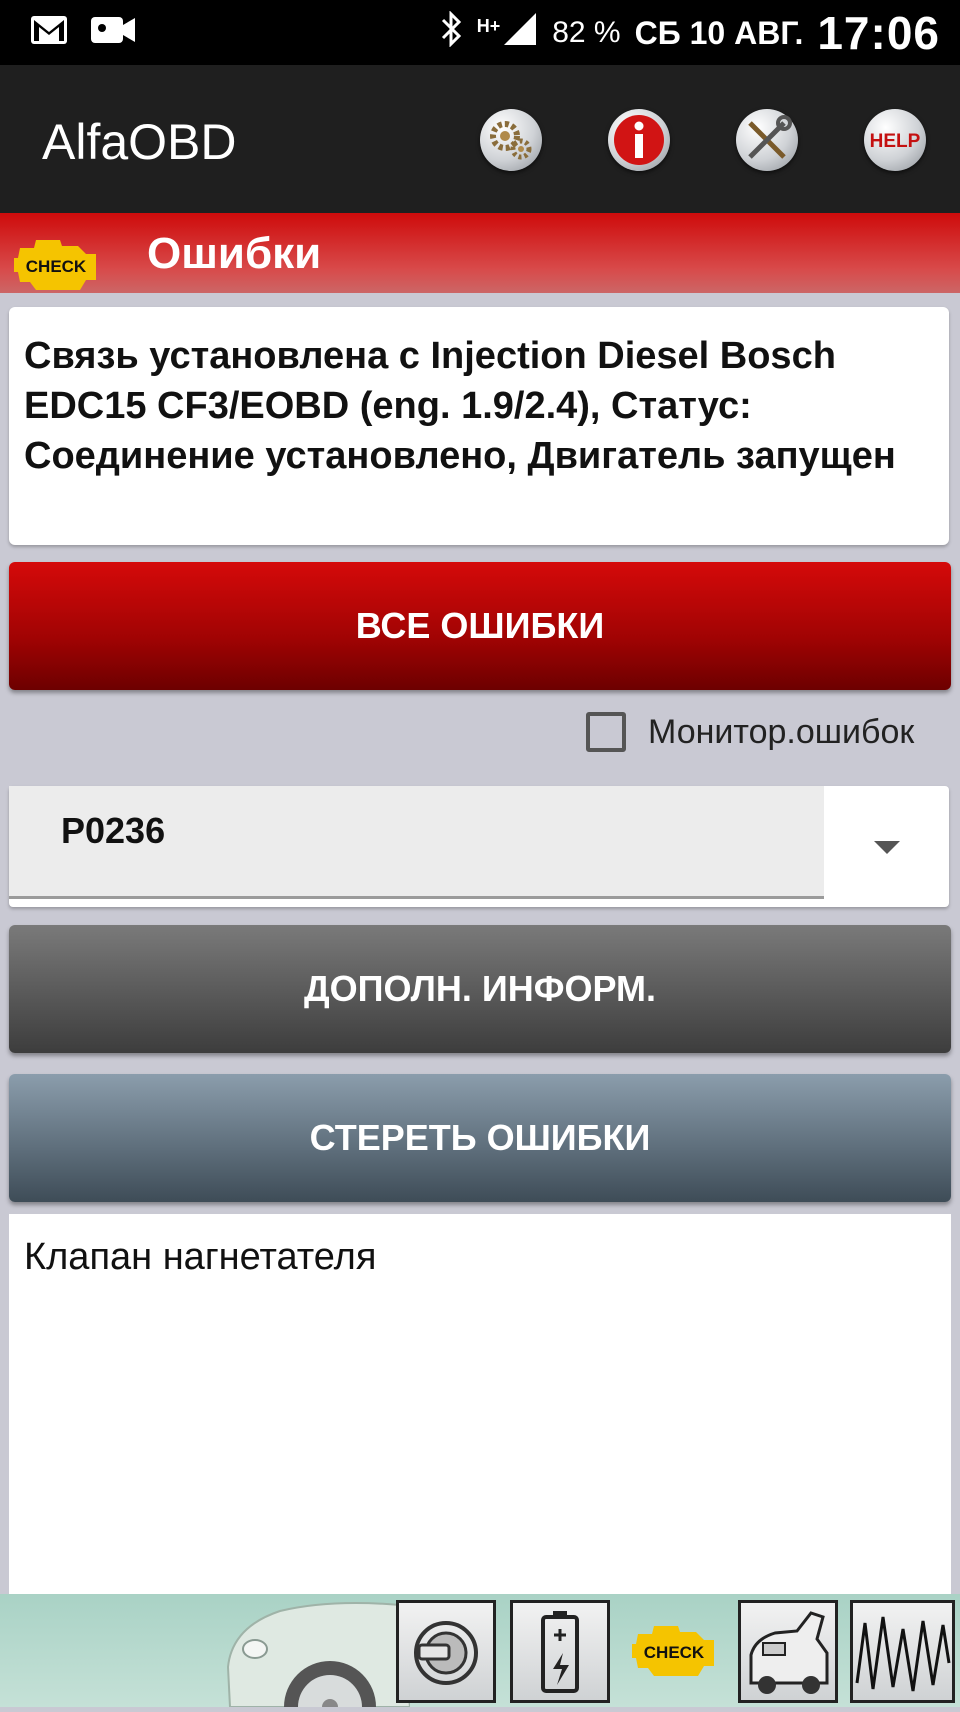 The width and height of the screenshot is (960, 1712). What do you see at coordinates (878, 33) in the screenshot?
I see `status-clock: 17:06` at bounding box center [878, 33].